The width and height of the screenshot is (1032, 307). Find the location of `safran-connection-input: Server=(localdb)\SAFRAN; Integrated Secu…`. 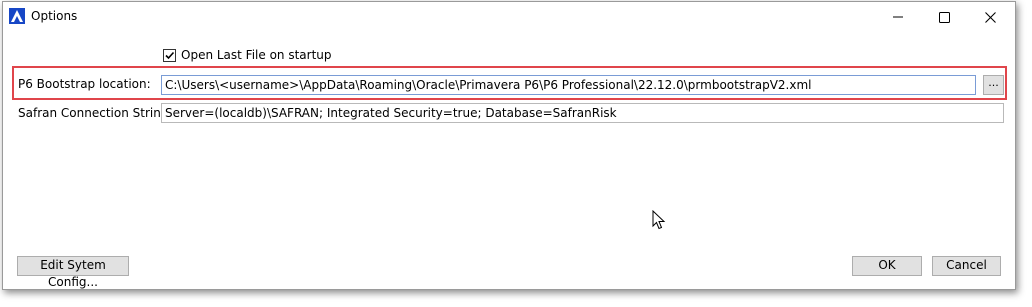

safran-connection-input: Server=(localdb)\SAFRAN; Integrated Secu… is located at coordinates (582, 113).